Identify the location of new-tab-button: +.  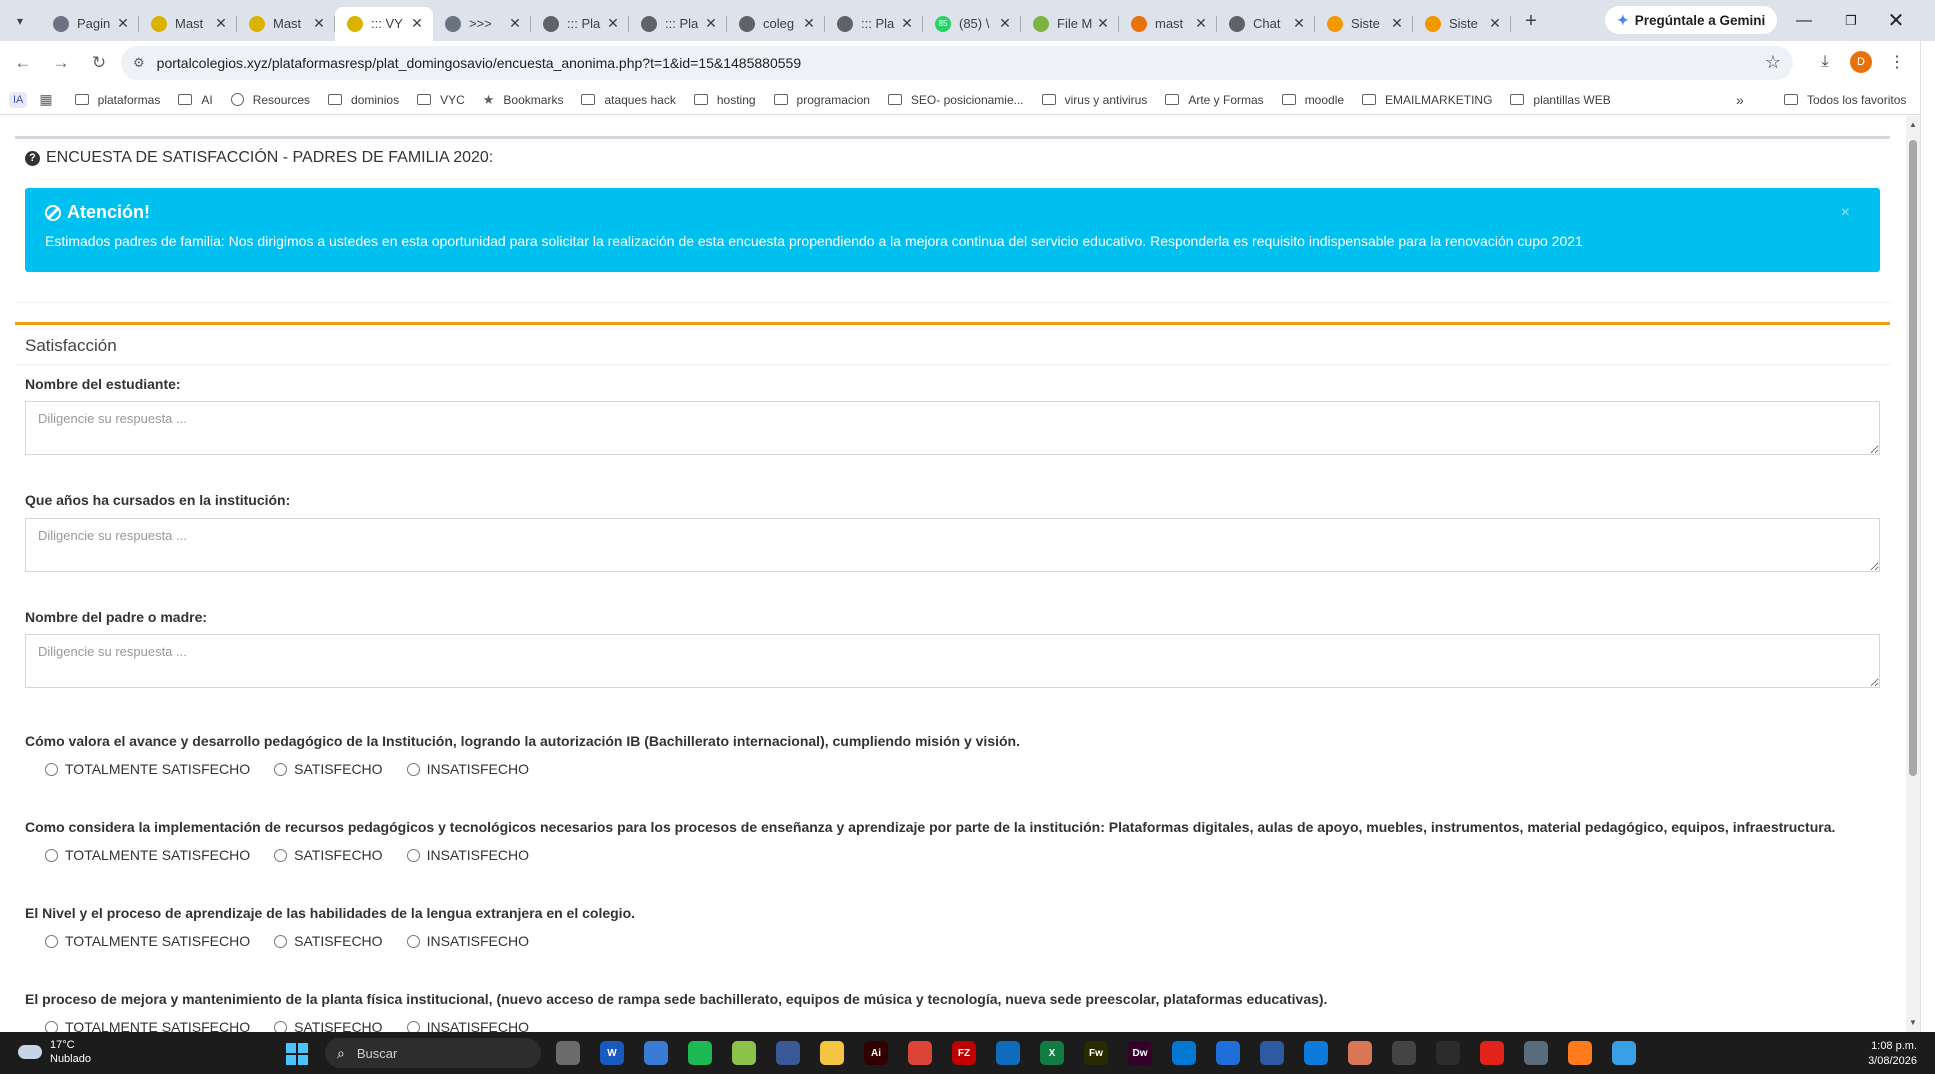
(1531, 22).